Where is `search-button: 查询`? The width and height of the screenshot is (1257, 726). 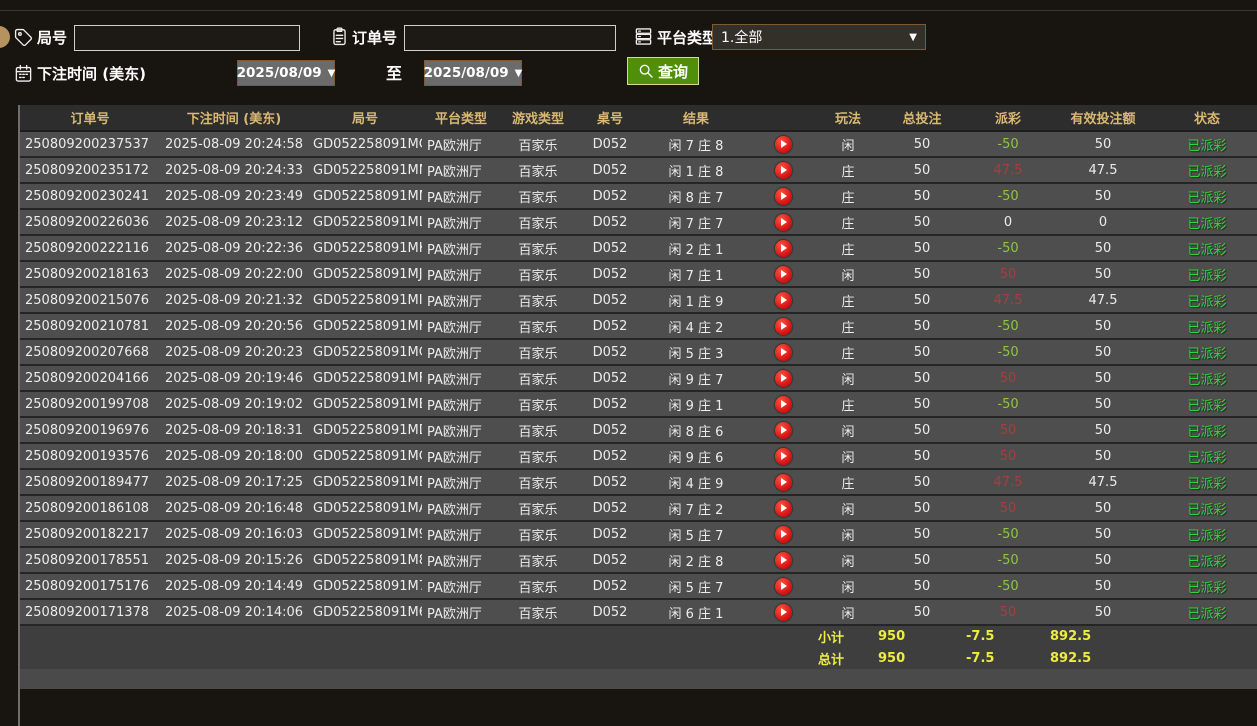 search-button: 查询 is located at coordinates (663, 71).